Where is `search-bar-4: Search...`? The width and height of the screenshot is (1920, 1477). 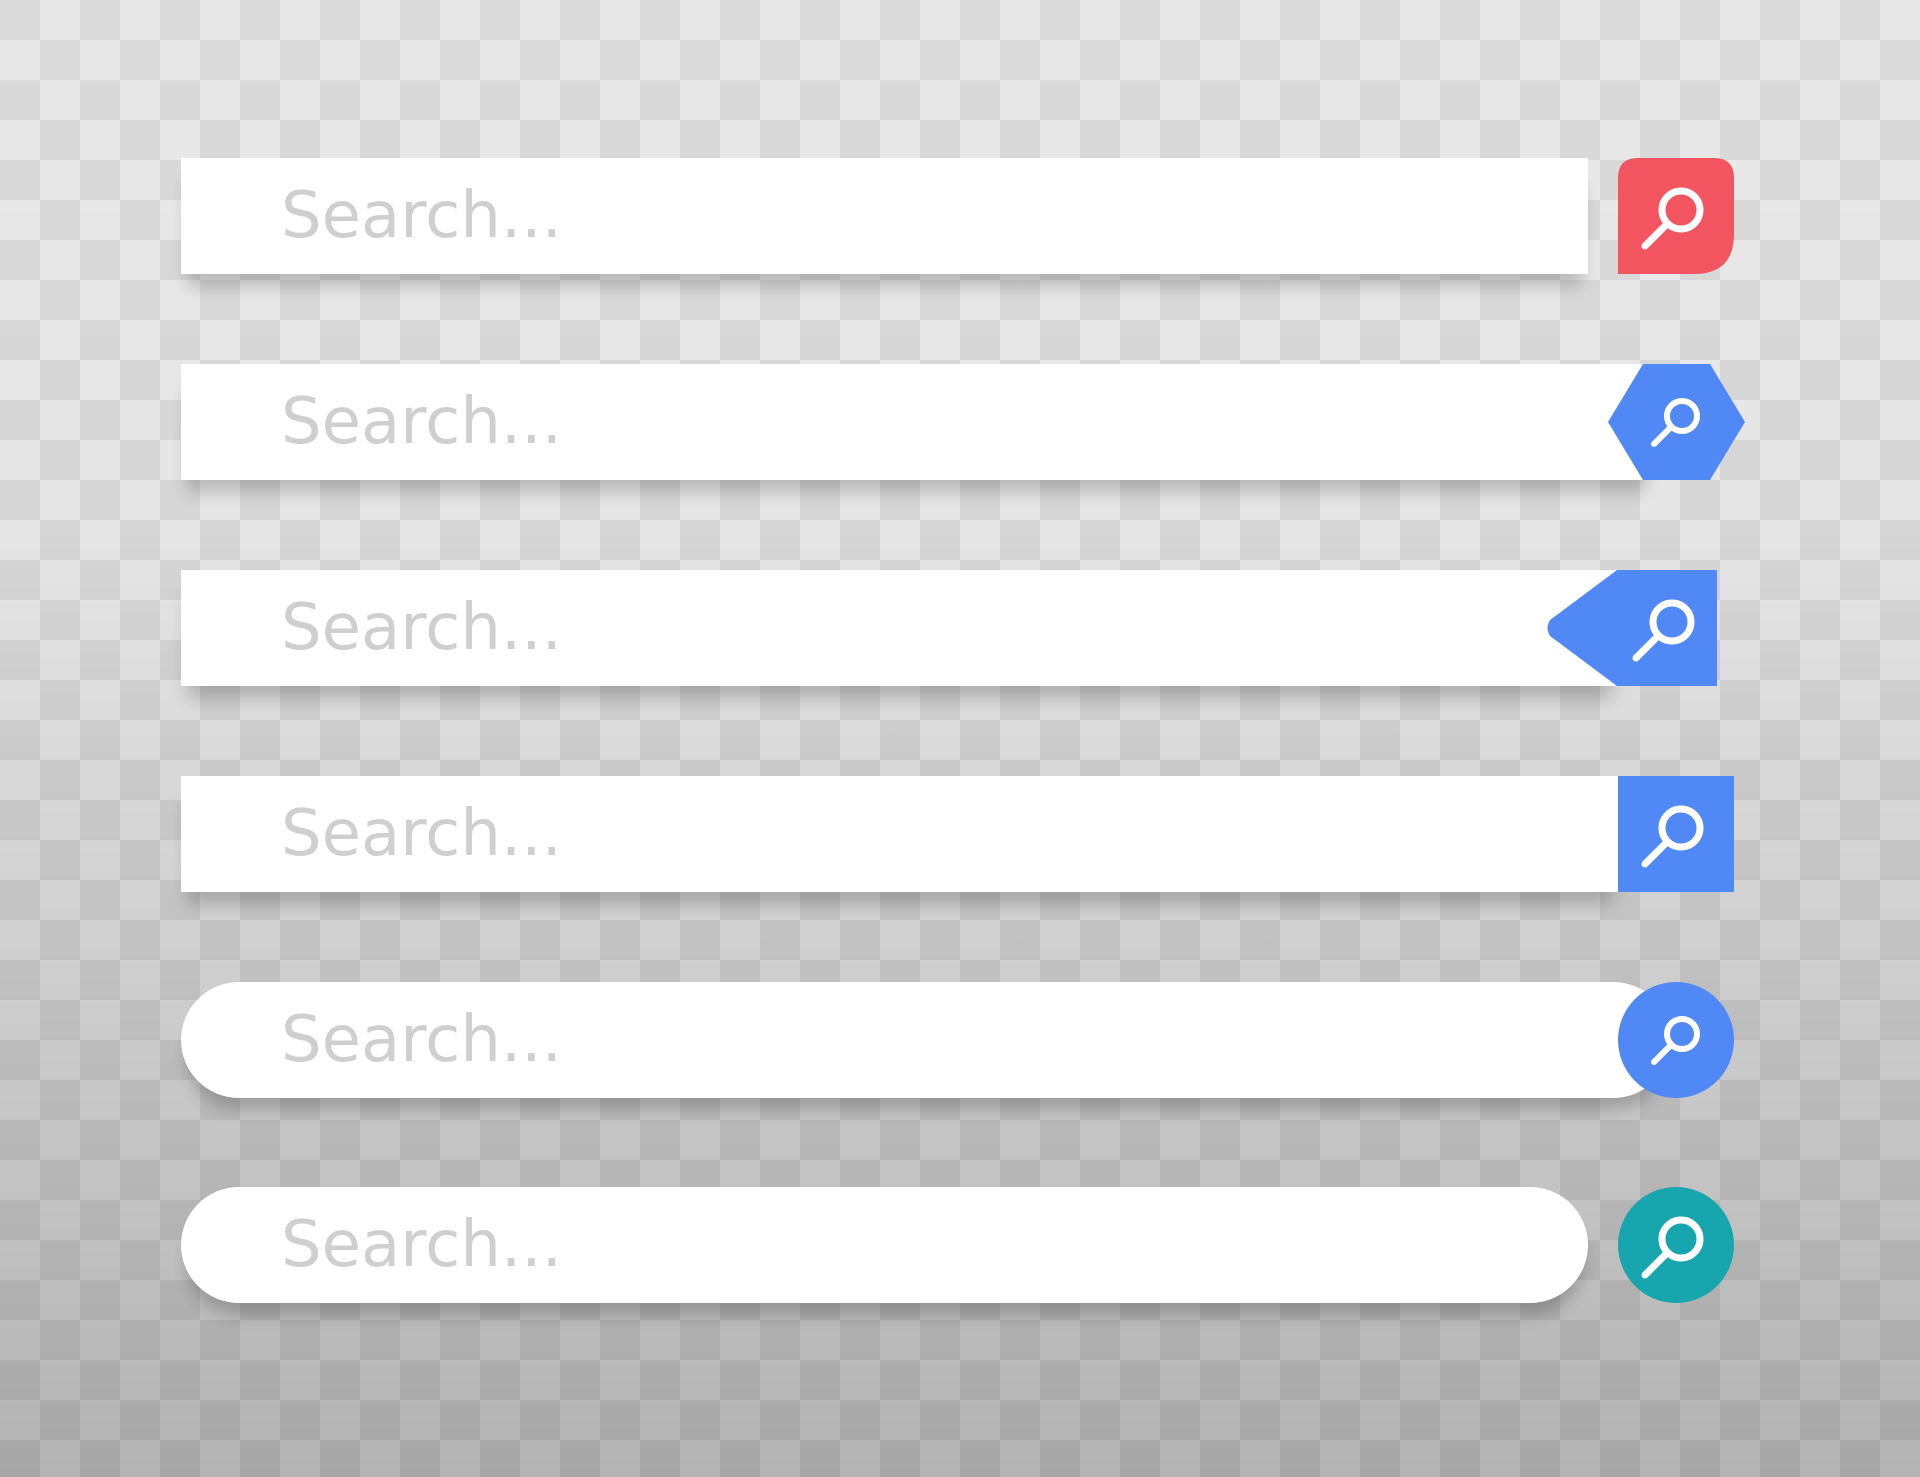 search-bar-4: Search... is located at coordinates (963, 834).